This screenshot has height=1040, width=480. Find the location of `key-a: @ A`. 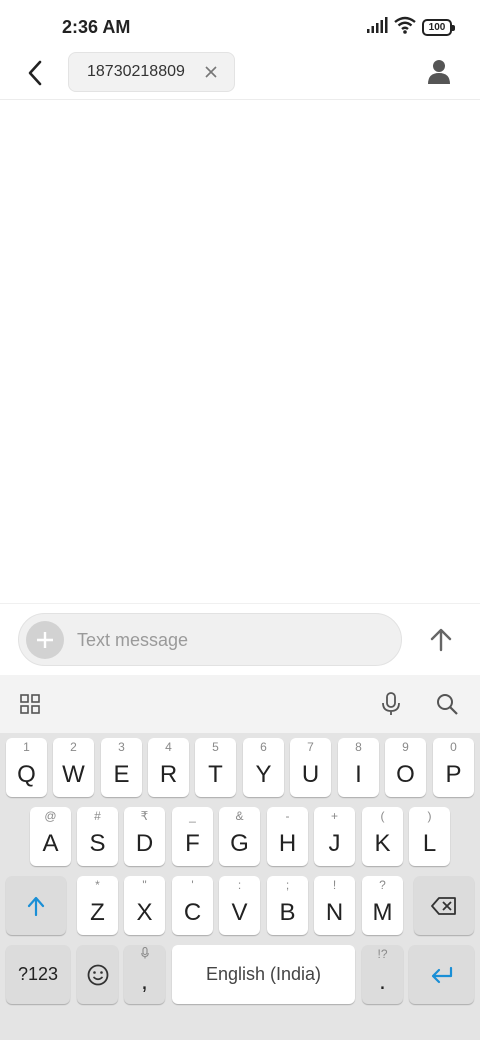

key-a: @ A is located at coordinates (50, 836).